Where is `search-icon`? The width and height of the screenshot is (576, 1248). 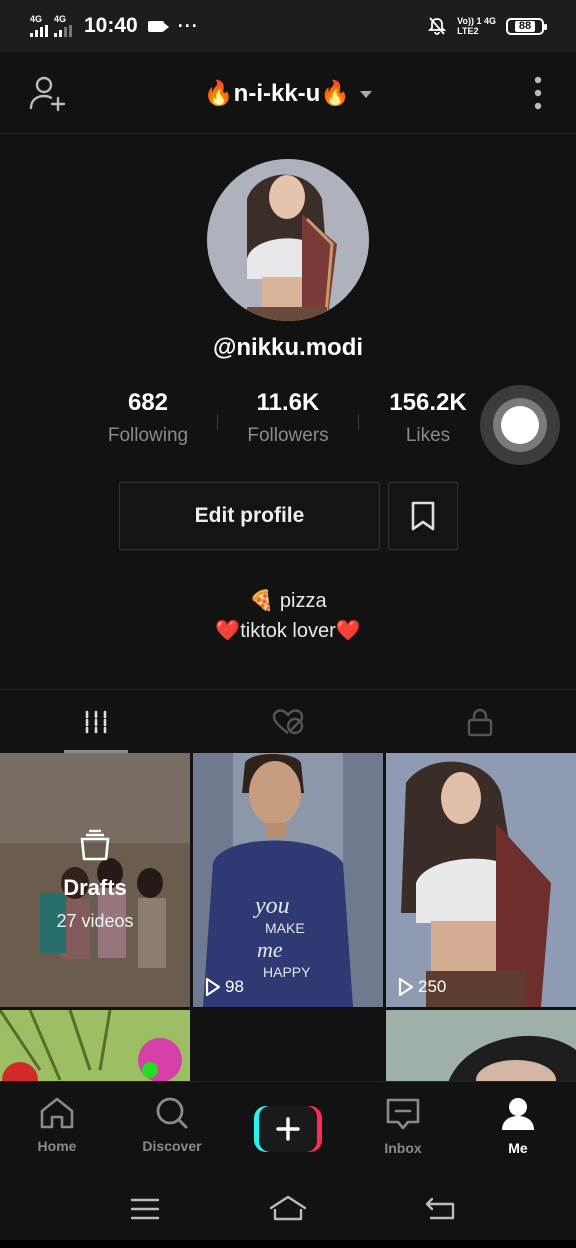
search-icon is located at coordinates (172, 1113).